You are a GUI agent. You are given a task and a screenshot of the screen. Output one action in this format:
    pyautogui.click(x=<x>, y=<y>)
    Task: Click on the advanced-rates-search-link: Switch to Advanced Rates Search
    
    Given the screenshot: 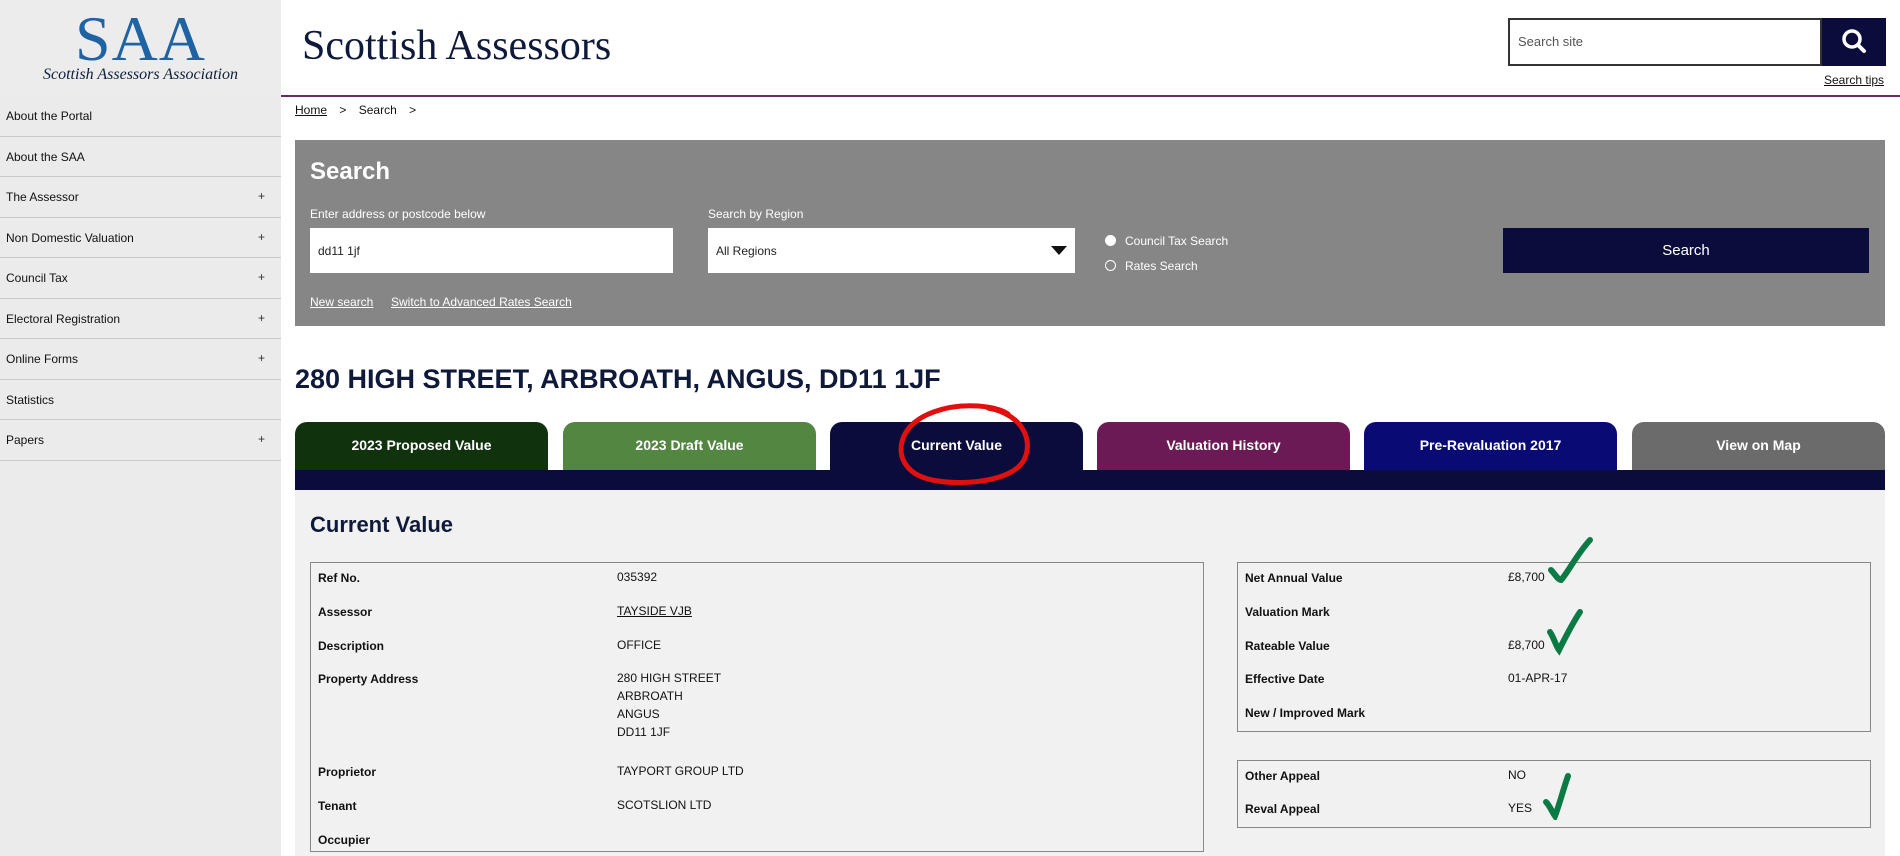 What is the action you would take?
    pyautogui.click(x=481, y=302)
    